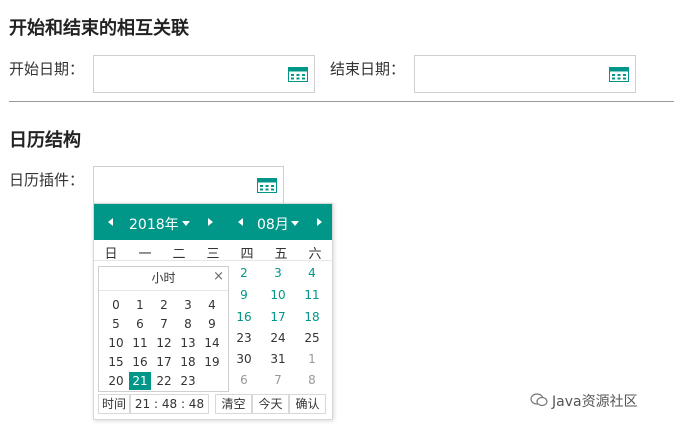 The image size is (674, 429). I want to click on day-cell: 11, so click(312, 295).